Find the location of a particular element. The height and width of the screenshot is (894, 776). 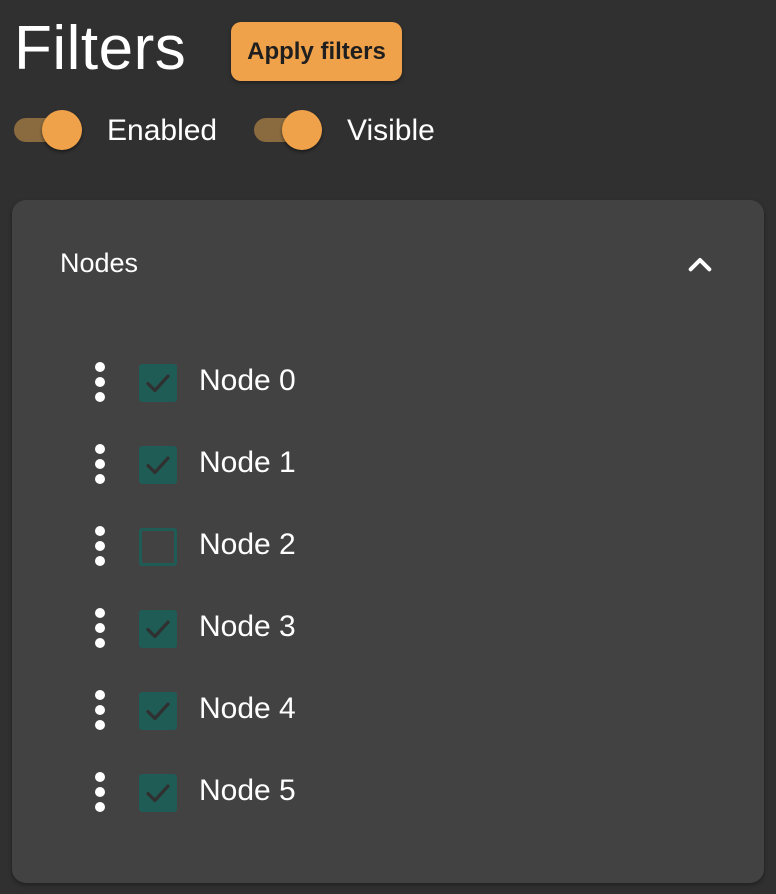

node-row: Node 0 is located at coordinates (388, 383).